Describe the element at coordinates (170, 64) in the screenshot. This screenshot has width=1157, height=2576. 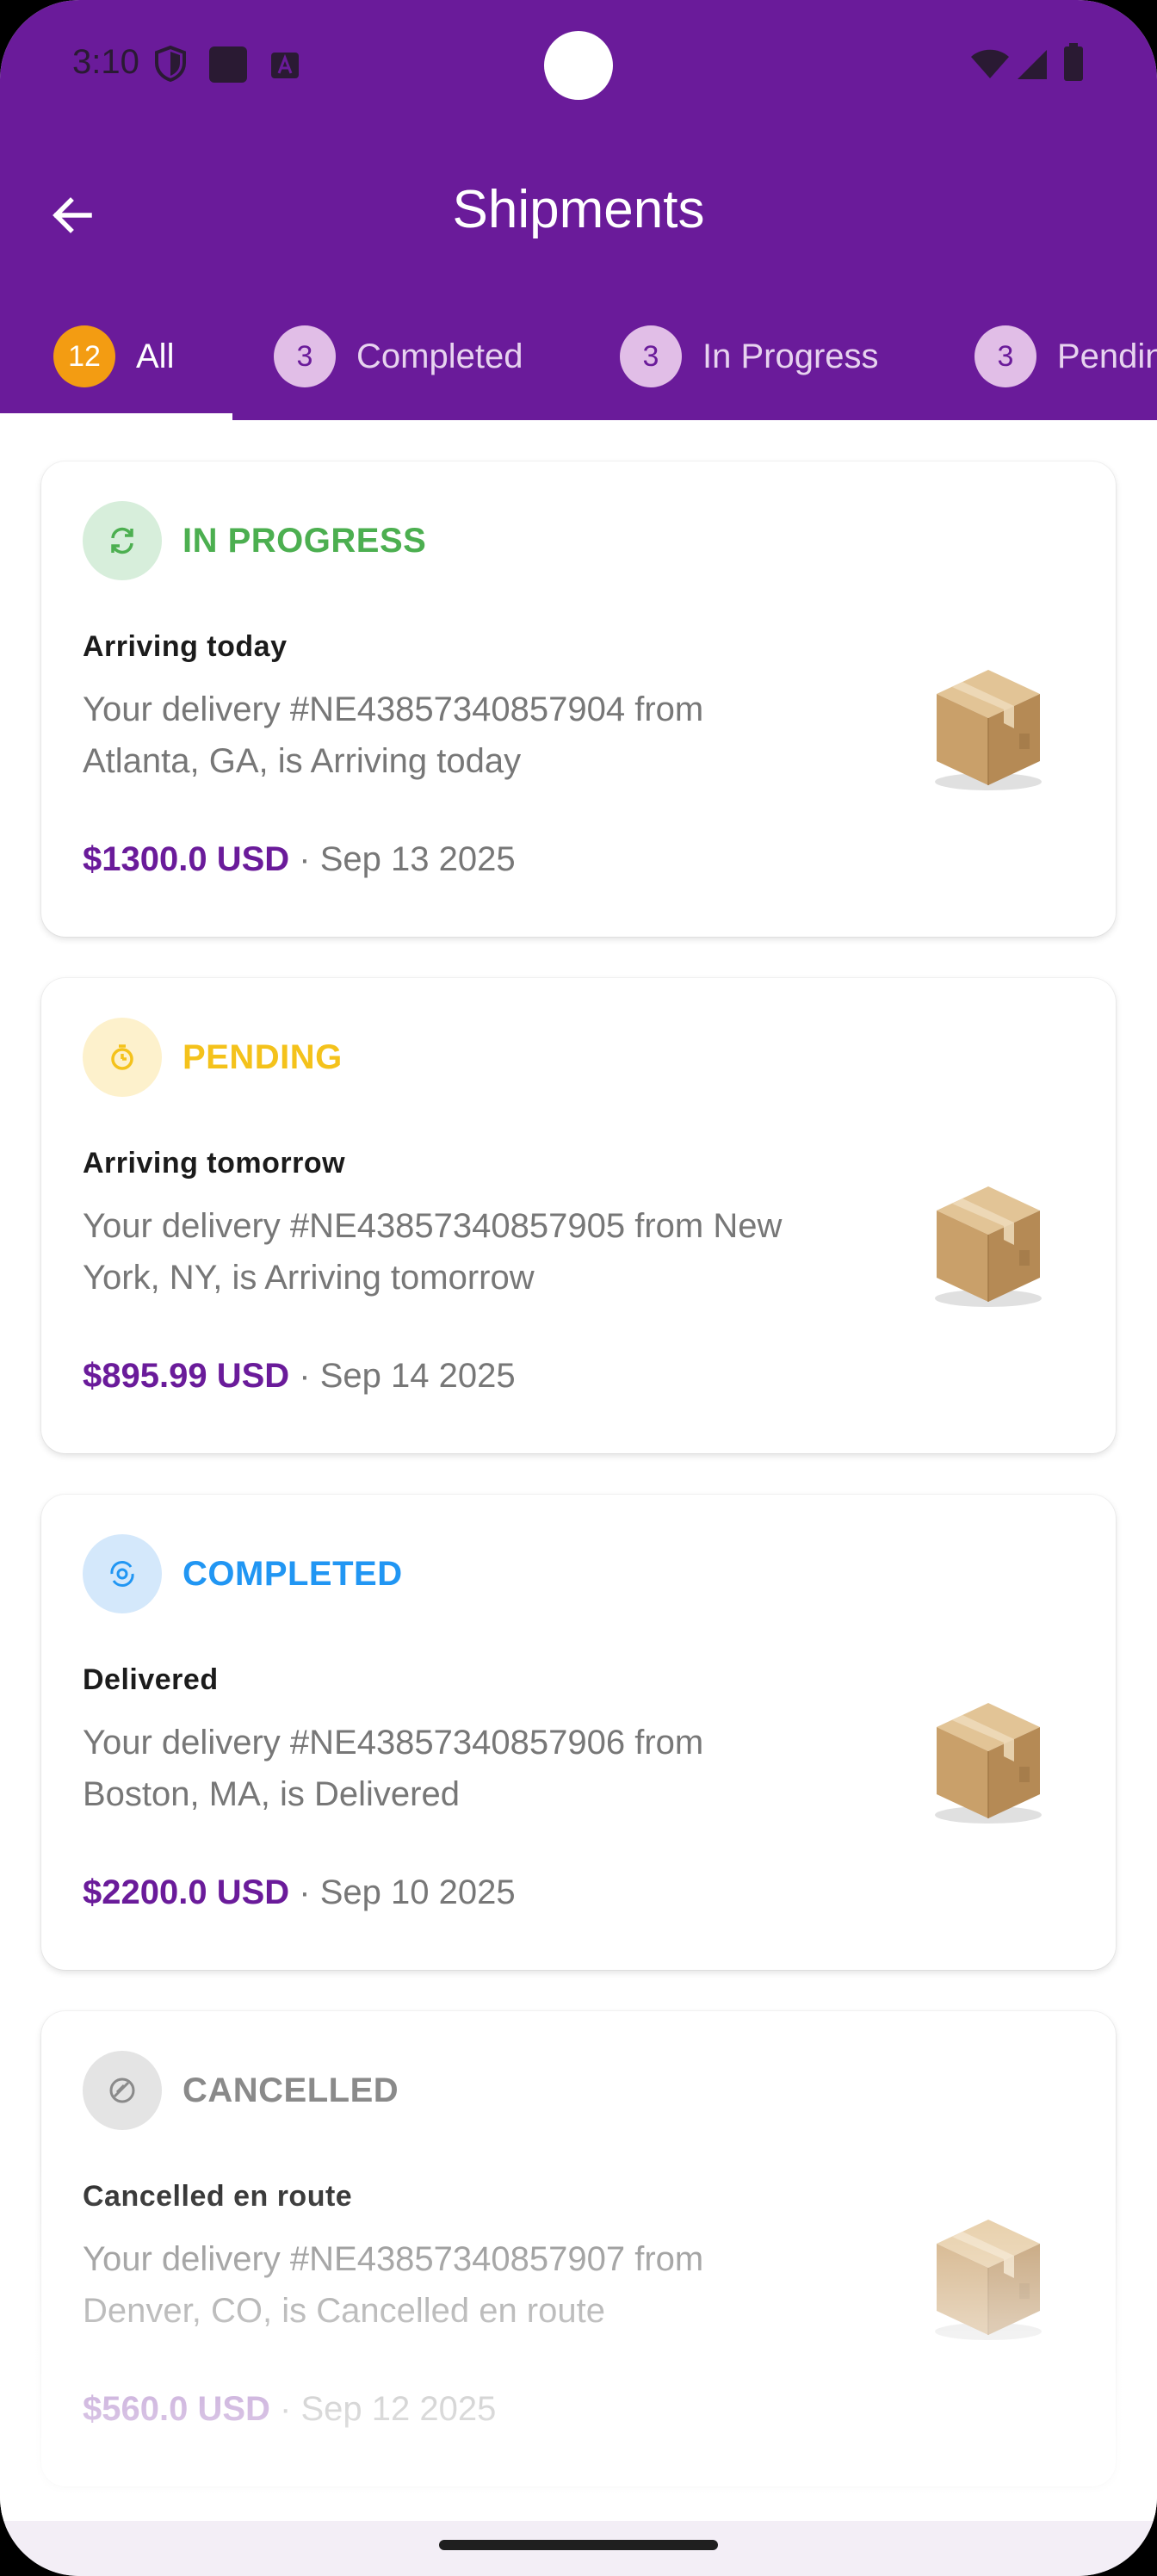
I see `shield-icon` at that location.